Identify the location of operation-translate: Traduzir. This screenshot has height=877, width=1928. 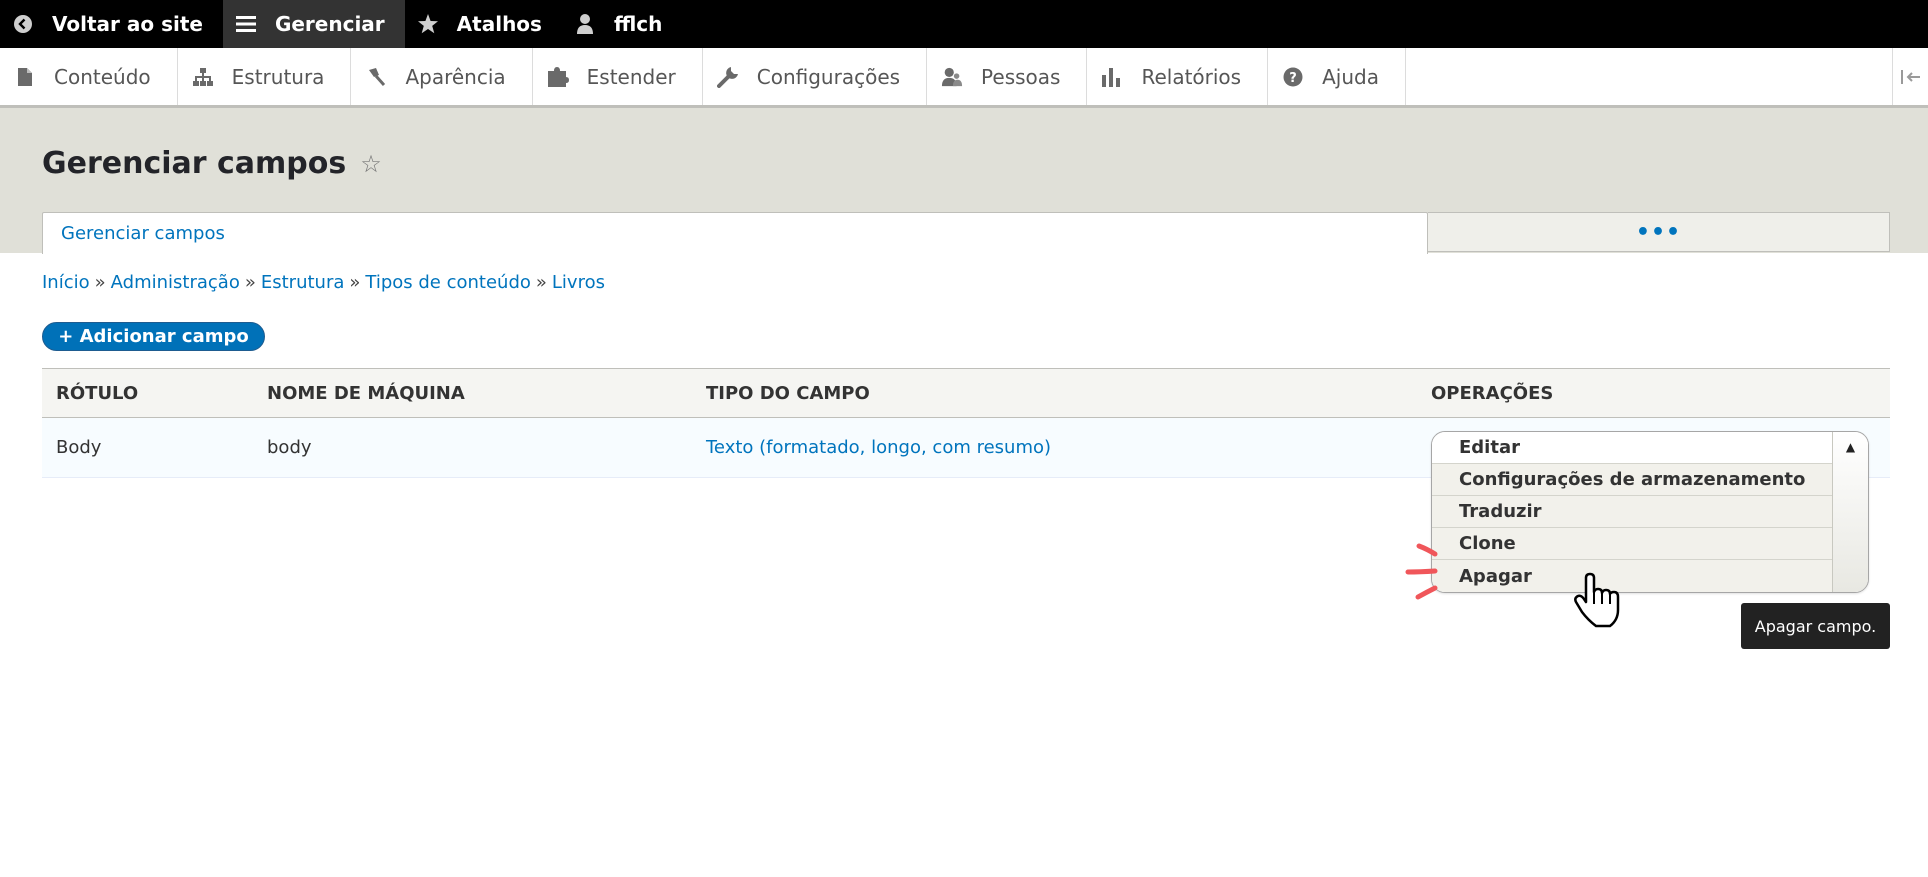
(1633, 512).